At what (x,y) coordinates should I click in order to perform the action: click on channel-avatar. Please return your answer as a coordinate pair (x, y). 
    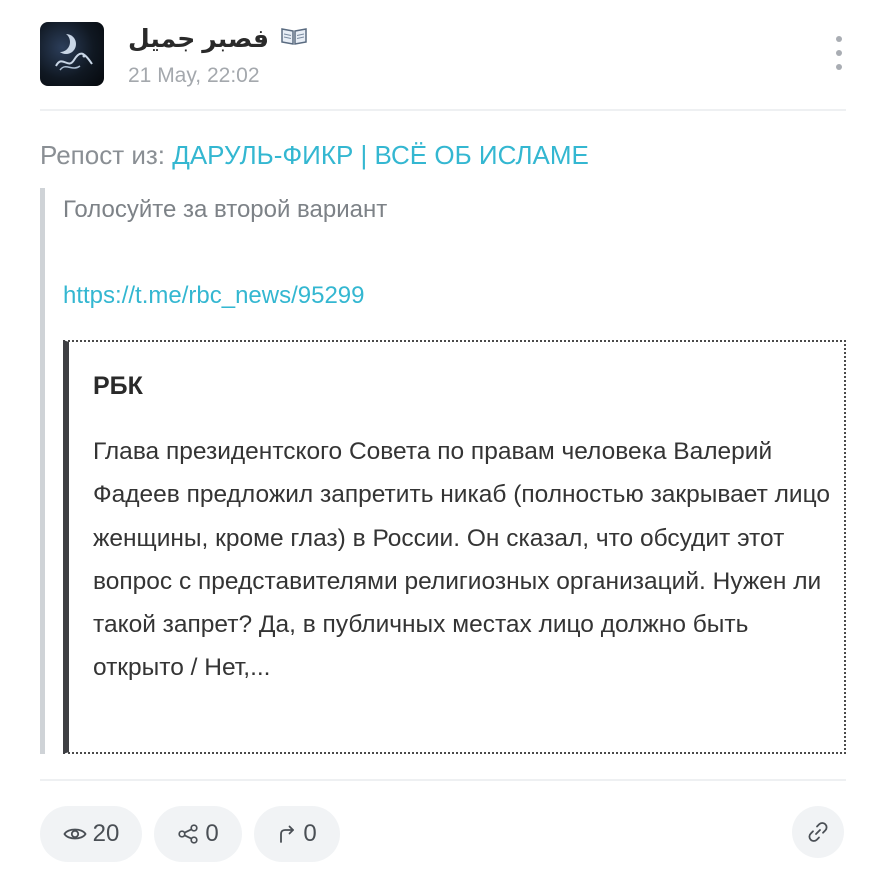
    Looking at the image, I should click on (72, 54).